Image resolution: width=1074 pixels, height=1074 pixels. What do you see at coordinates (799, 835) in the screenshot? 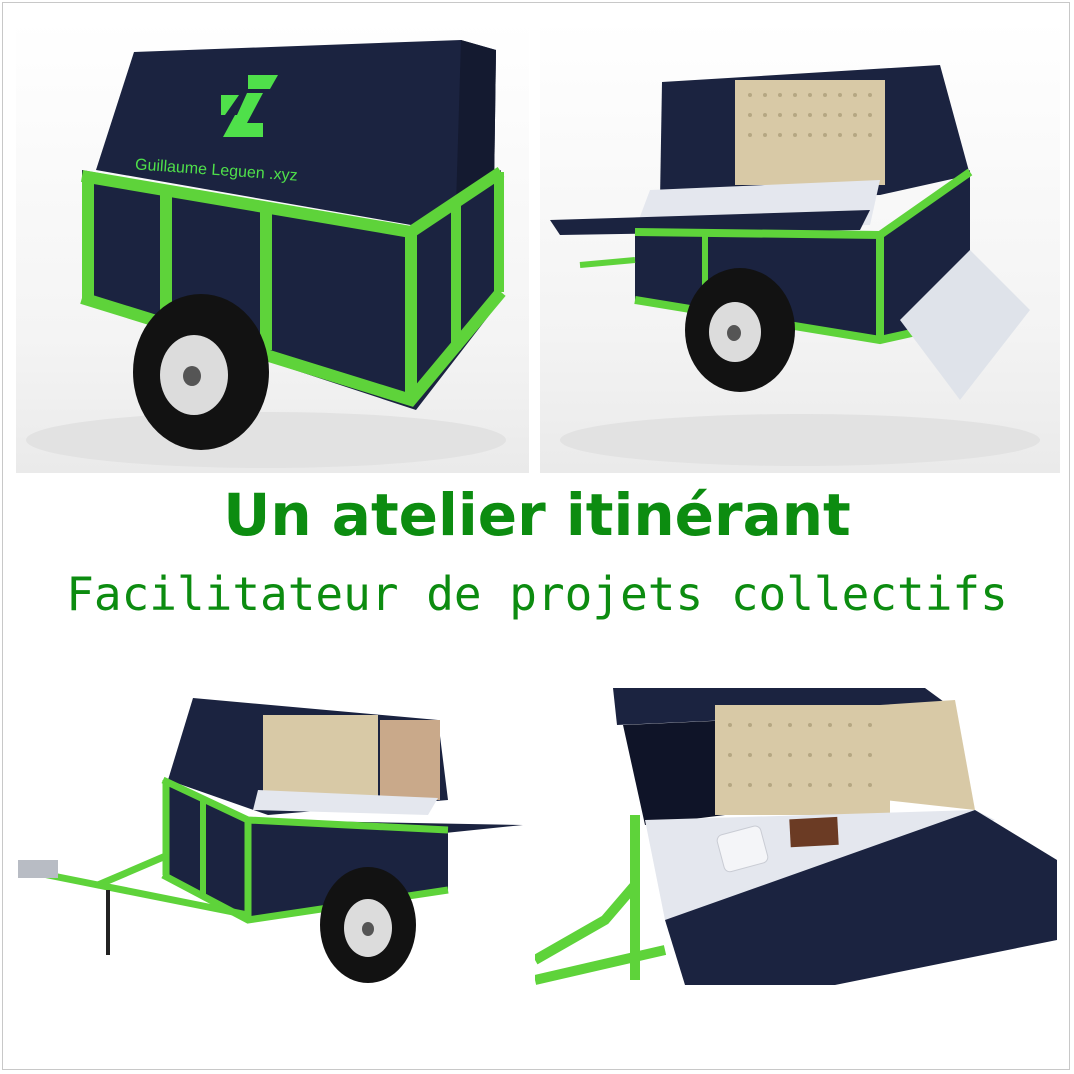
I see `render-open-trailer-closeup` at bounding box center [799, 835].